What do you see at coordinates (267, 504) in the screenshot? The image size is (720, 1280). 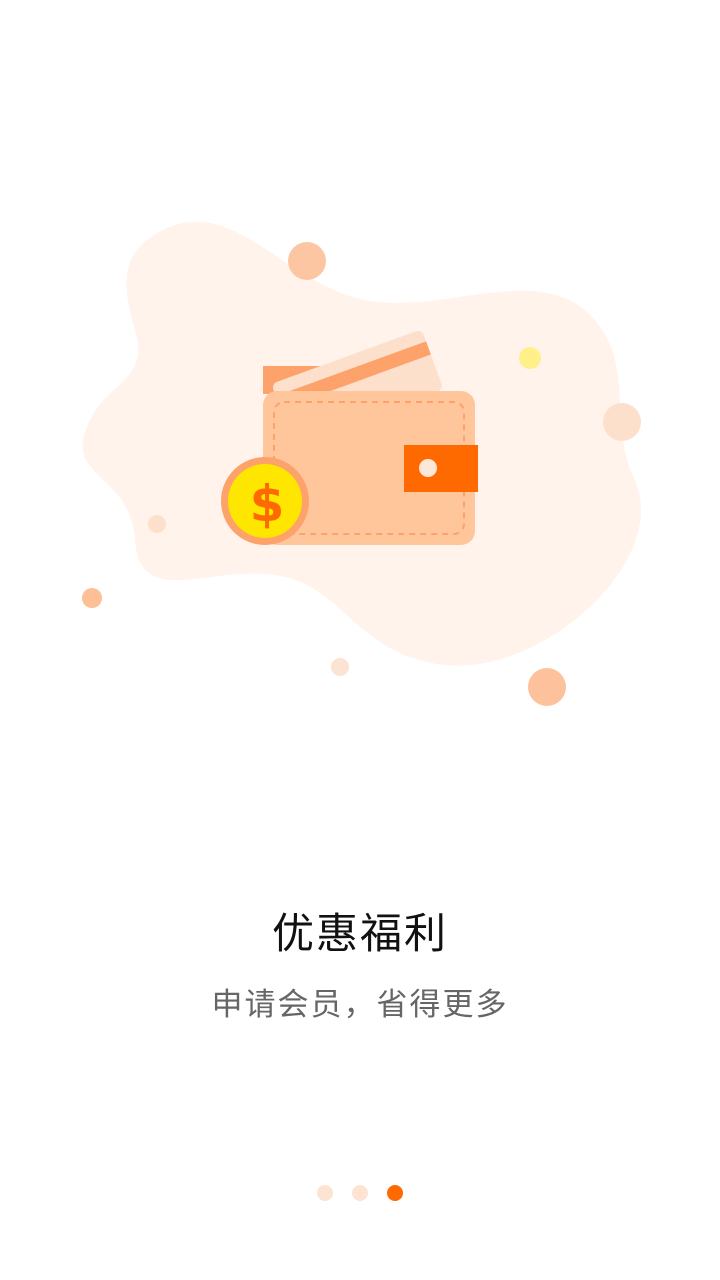 I see `coin-symbol: $` at bounding box center [267, 504].